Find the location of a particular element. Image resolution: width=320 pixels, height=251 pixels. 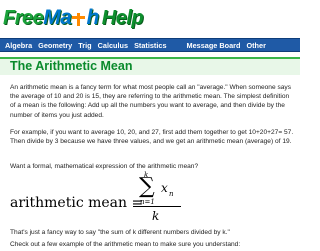

fraction-bar is located at coordinates (157, 206).